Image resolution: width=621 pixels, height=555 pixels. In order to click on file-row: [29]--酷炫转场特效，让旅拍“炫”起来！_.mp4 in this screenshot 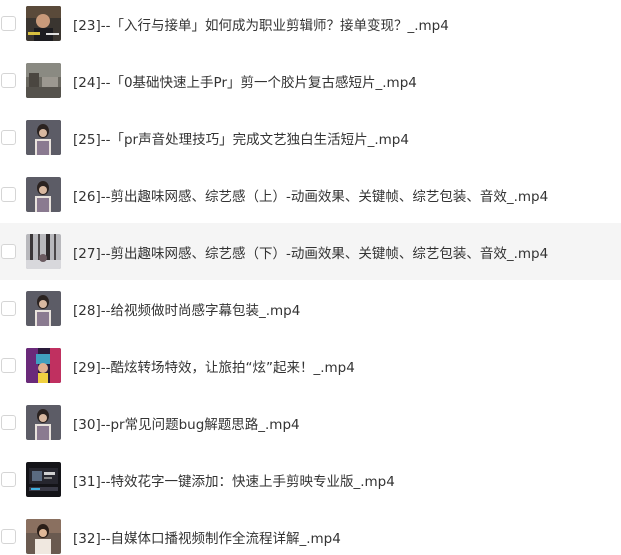, I will do `click(310, 365)`.